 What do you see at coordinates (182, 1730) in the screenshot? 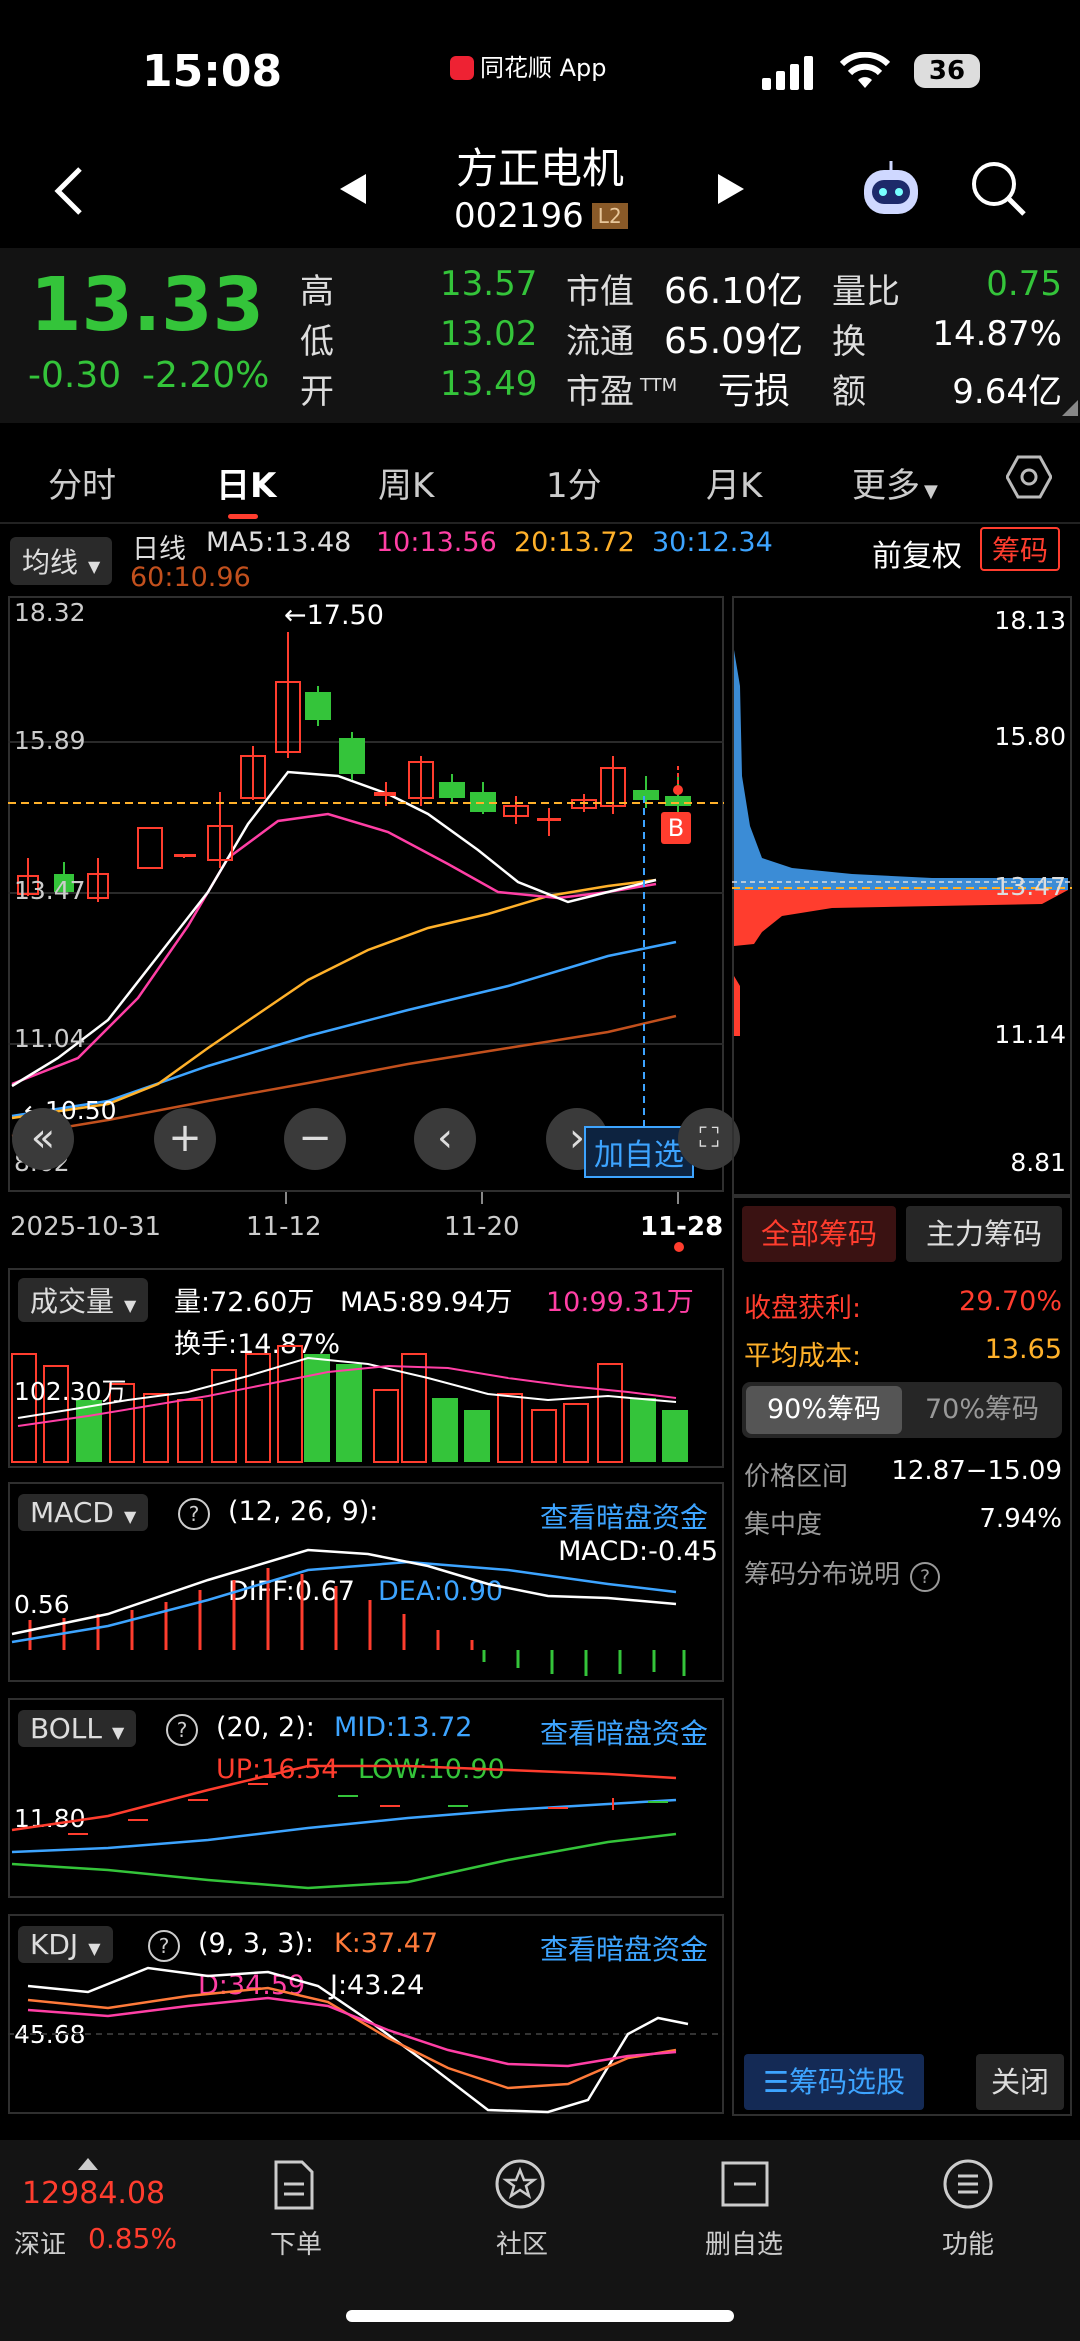
I see `boll-help-icon: ?` at bounding box center [182, 1730].